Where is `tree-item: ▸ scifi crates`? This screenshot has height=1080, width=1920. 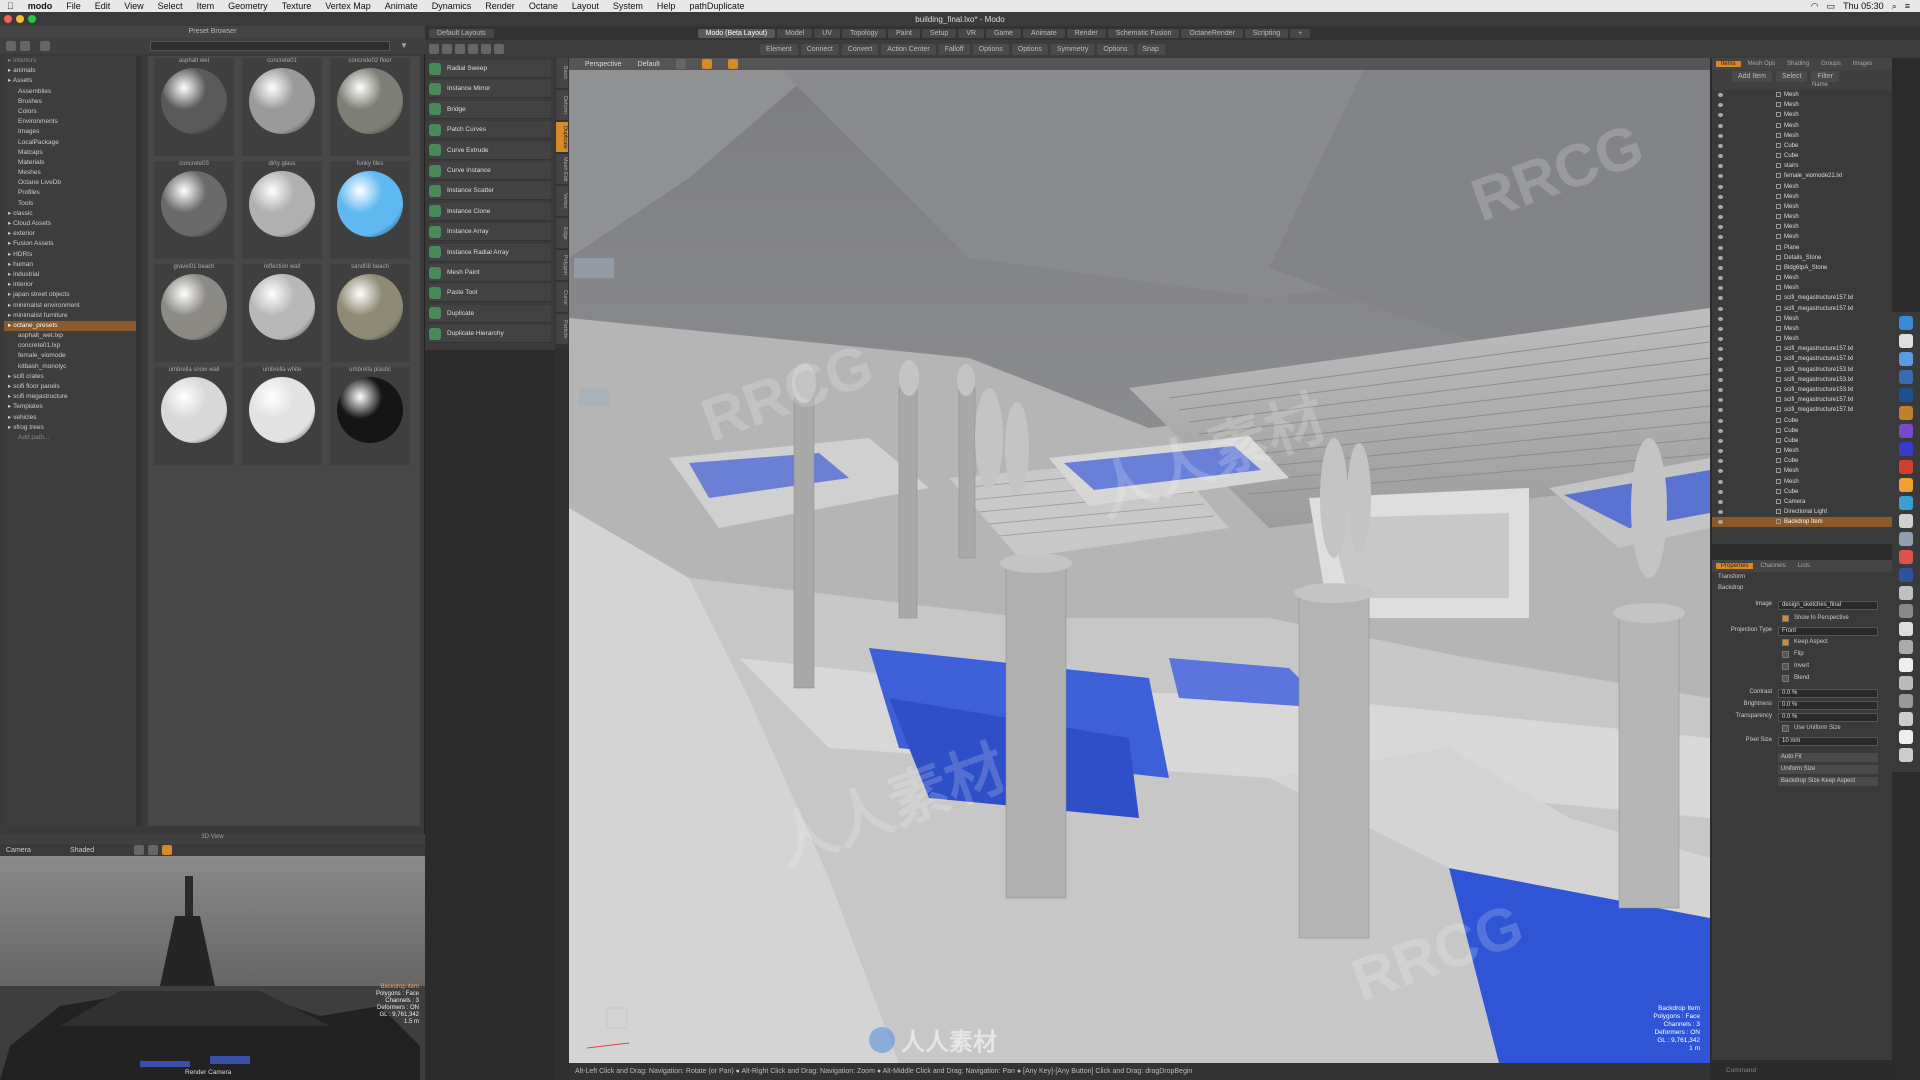
tree-item: ▸ scifi crates is located at coordinates (70, 377).